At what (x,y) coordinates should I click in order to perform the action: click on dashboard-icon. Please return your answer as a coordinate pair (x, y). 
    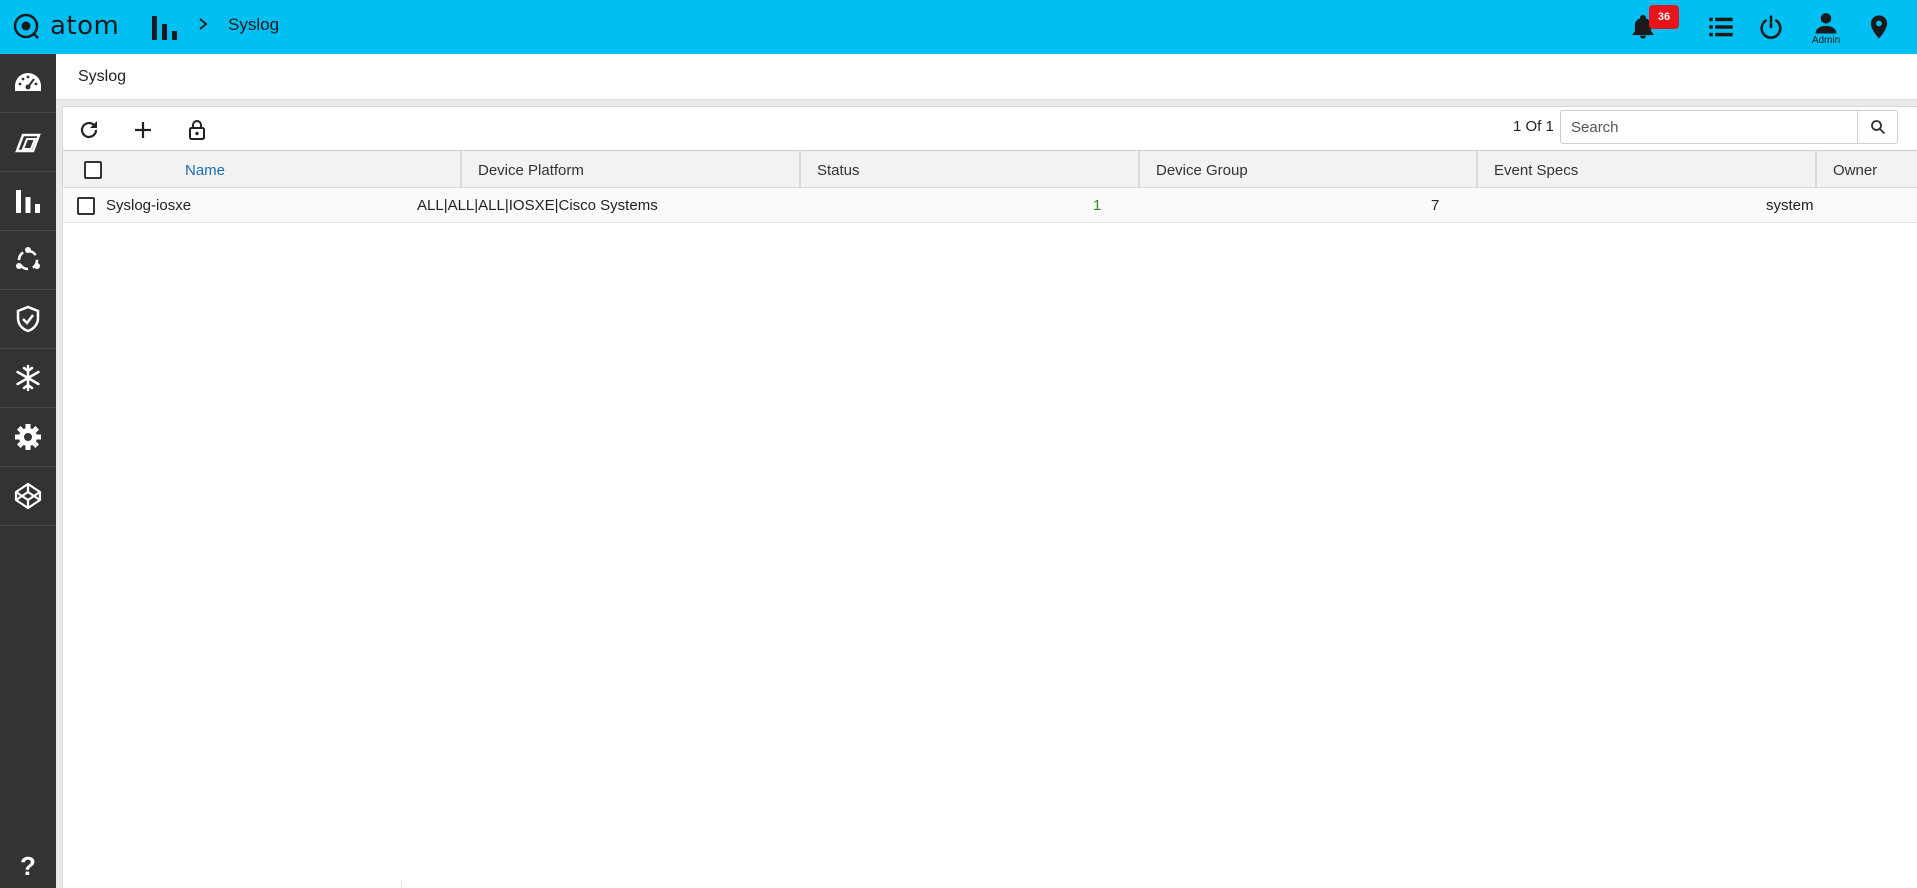
    Looking at the image, I should click on (28, 82).